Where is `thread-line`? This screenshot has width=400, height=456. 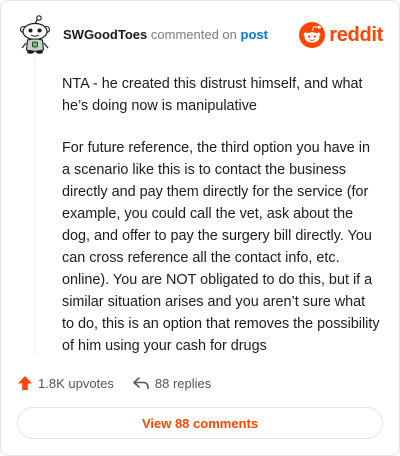 thread-line is located at coordinates (34, 207).